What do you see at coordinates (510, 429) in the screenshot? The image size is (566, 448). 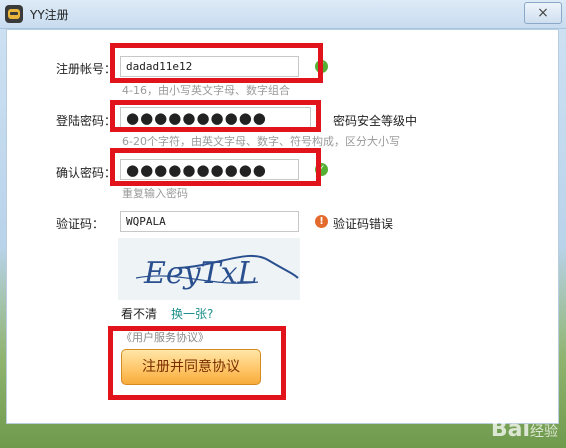 I see `watermark-text: Bai` at bounding box center [510, 429].